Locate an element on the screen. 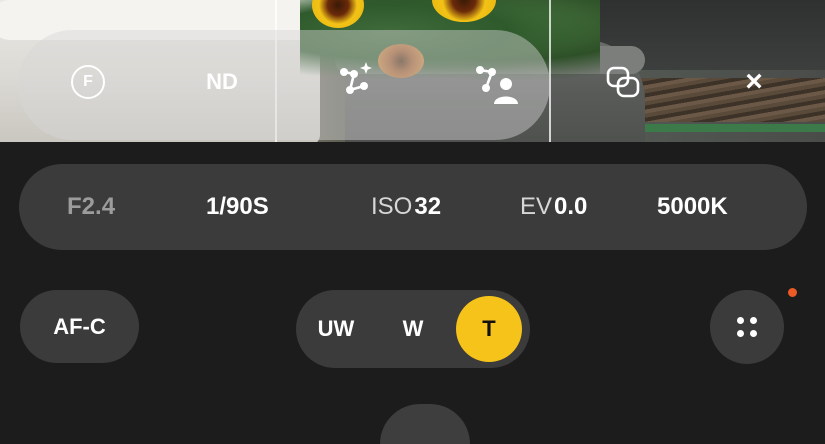  ev-control: EV 0.0 is located at coordinates (553, 207).